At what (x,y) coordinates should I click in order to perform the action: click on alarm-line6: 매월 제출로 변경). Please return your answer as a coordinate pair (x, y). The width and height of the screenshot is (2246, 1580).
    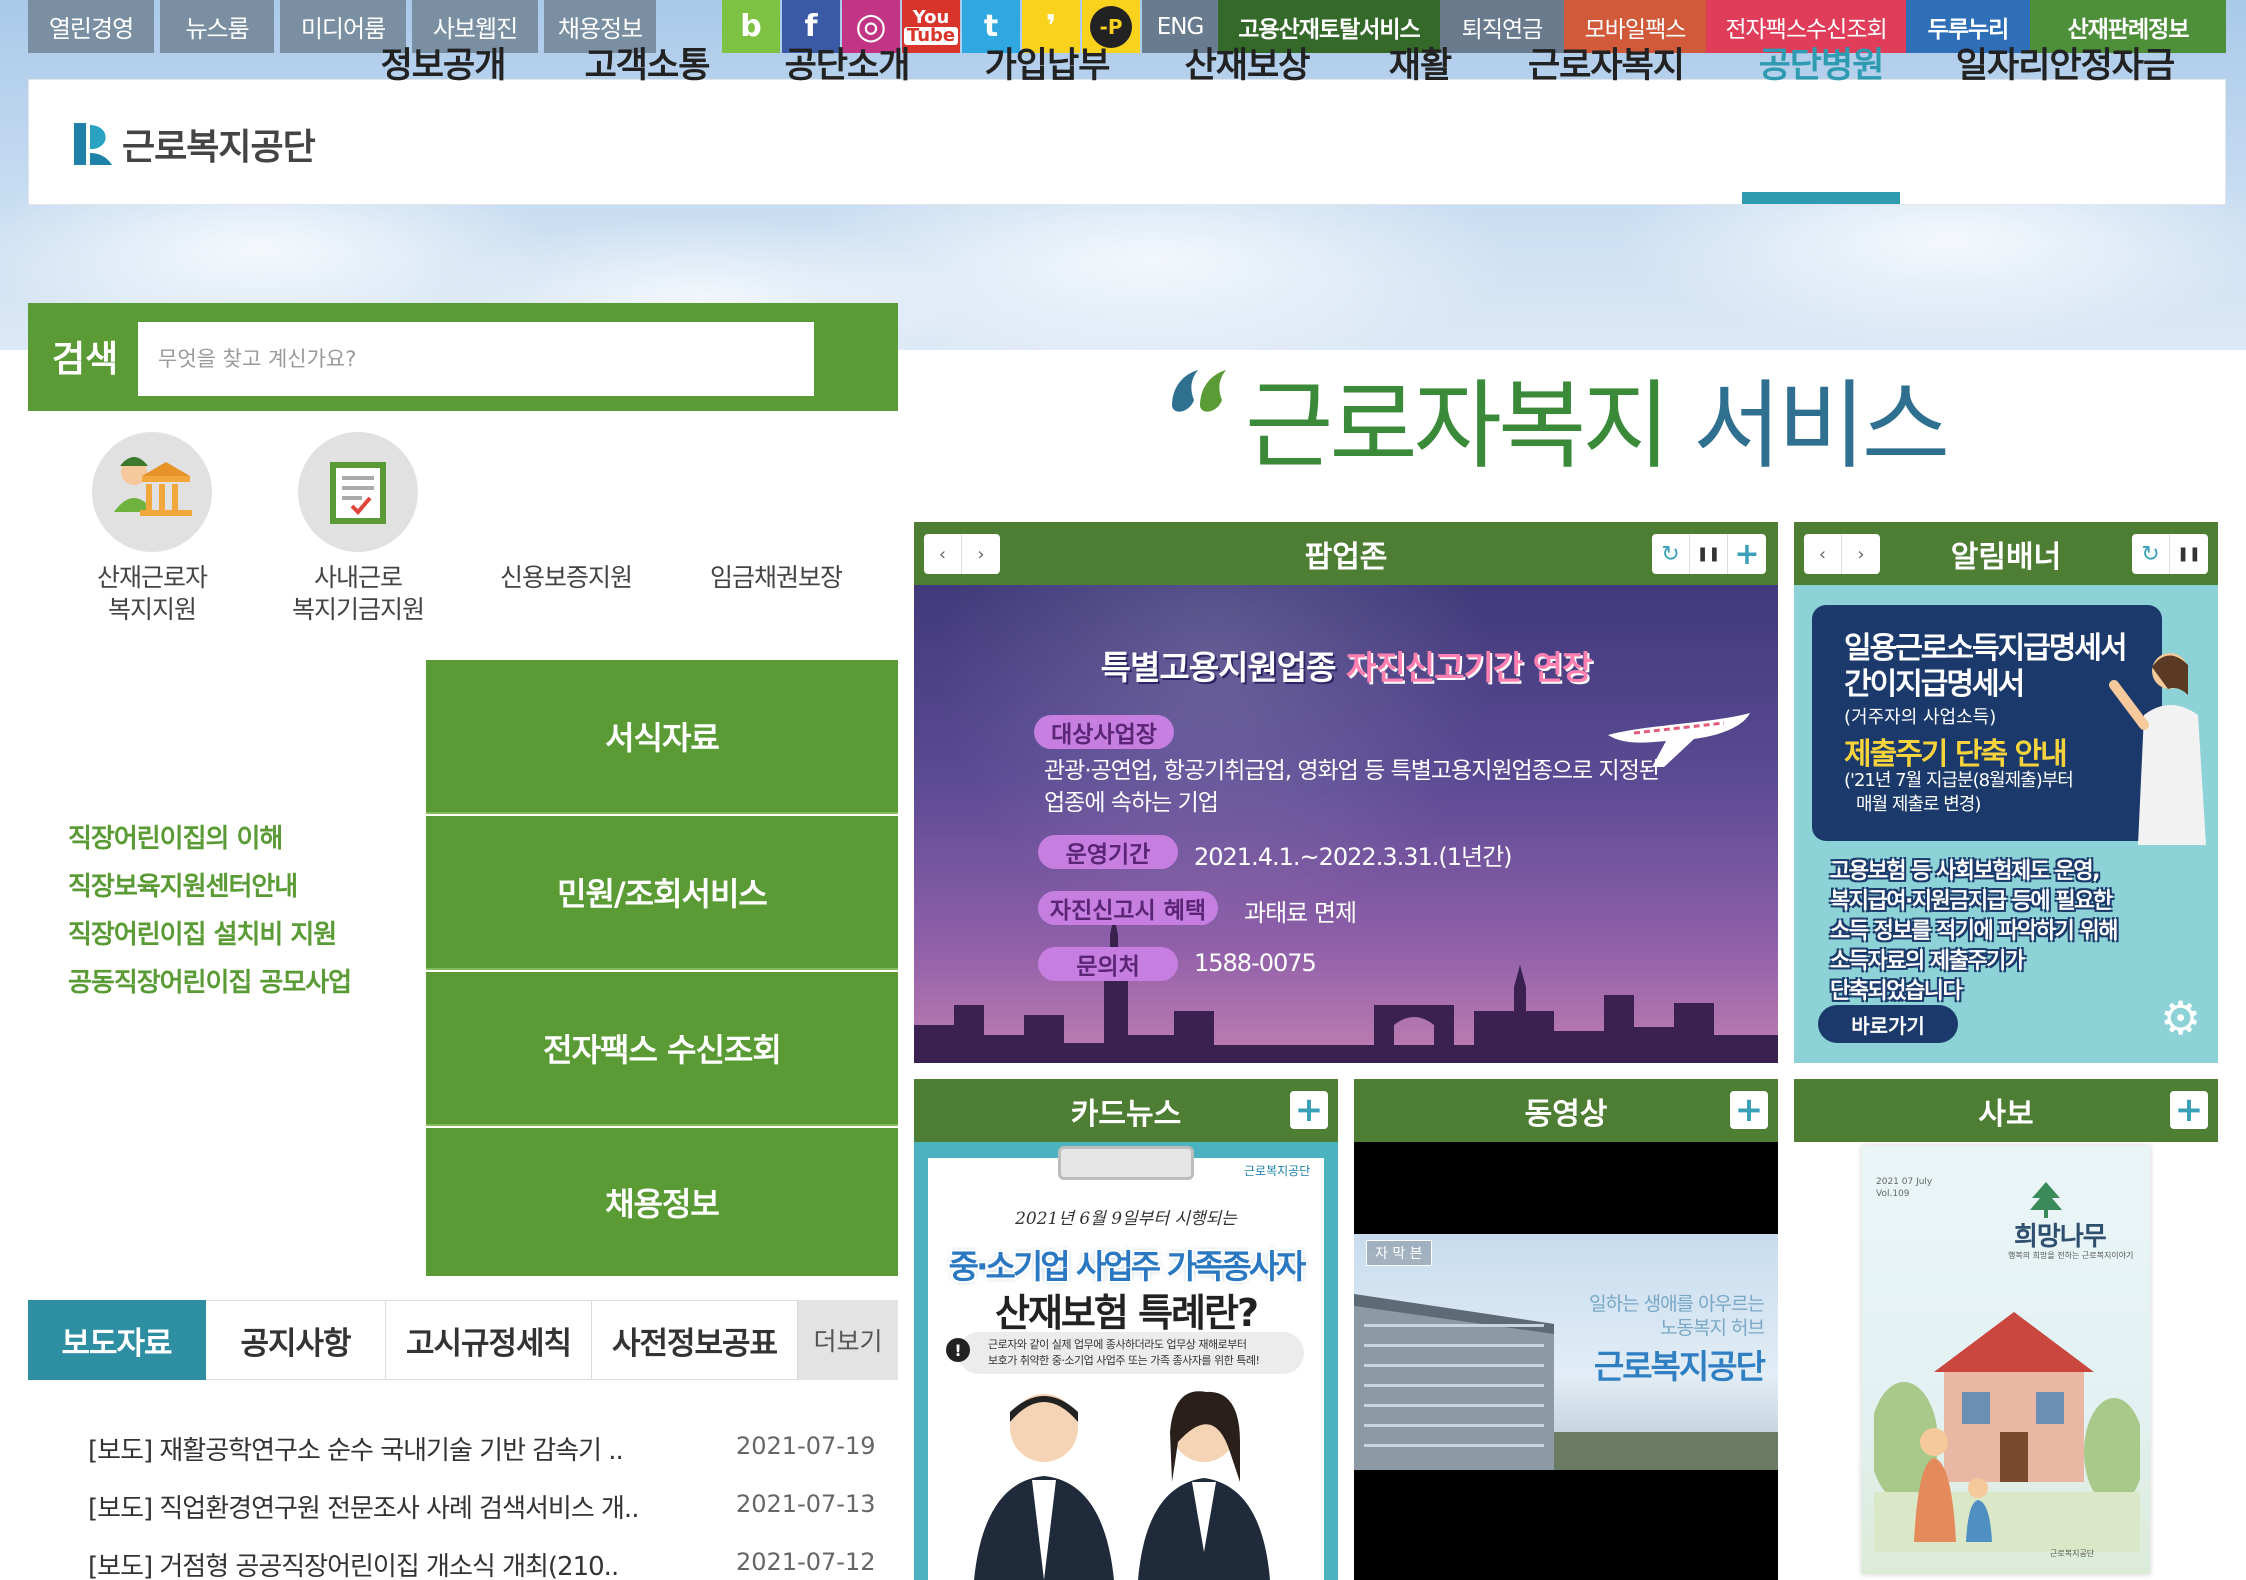
    Looking at the image, I should click on (1918, 804).